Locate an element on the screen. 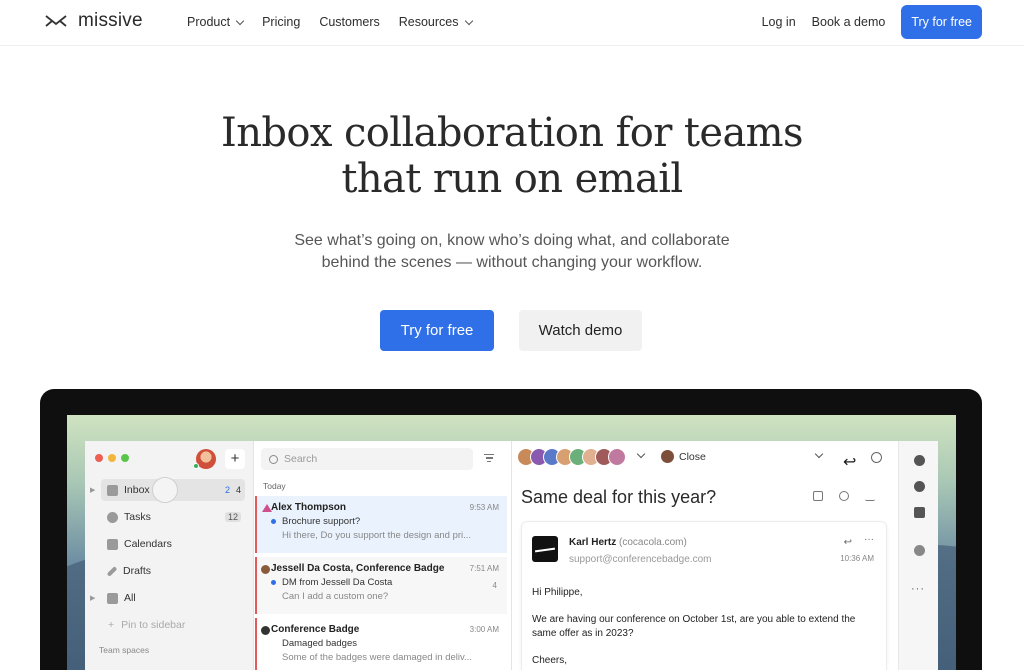 This screenshot has width=1024, height=670. logo: missive is located at coordinates (93, 21).